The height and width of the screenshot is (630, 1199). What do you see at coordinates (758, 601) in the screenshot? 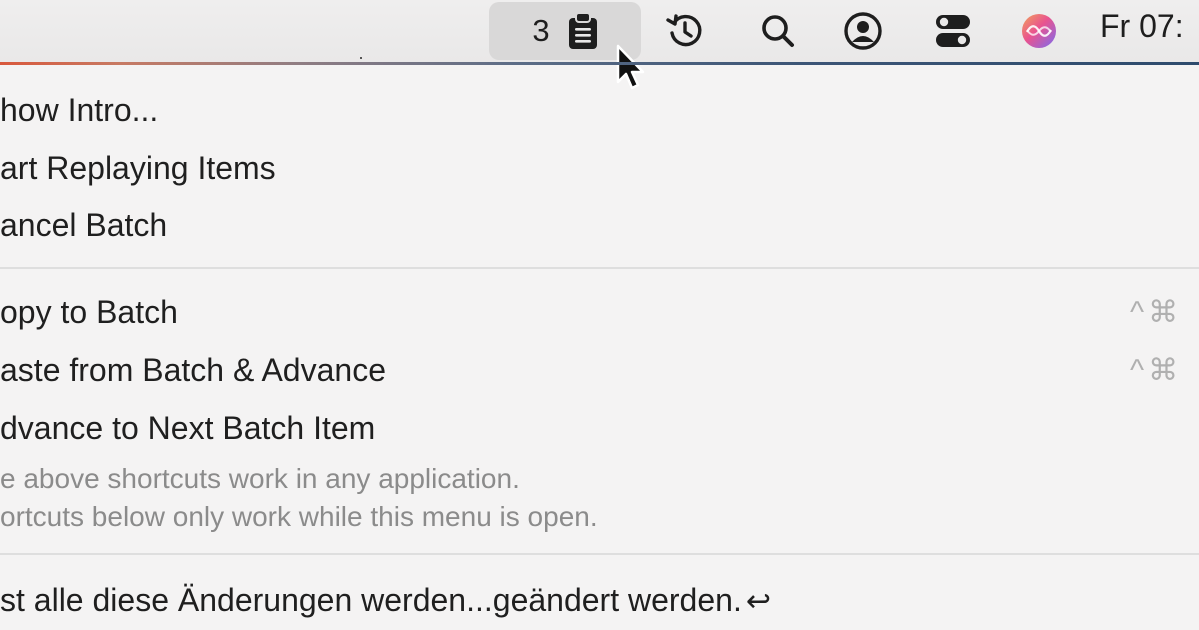
I see `return-icon: ↩` at bounding box center [758, 601].